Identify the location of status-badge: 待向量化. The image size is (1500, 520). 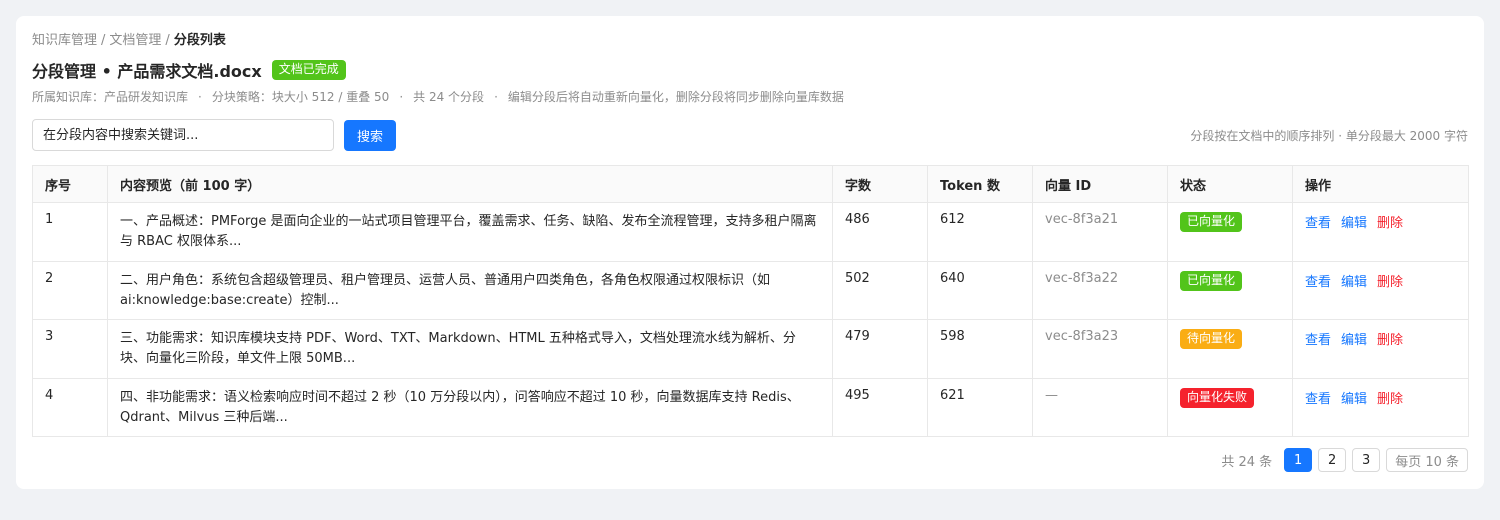
(1211, 339).